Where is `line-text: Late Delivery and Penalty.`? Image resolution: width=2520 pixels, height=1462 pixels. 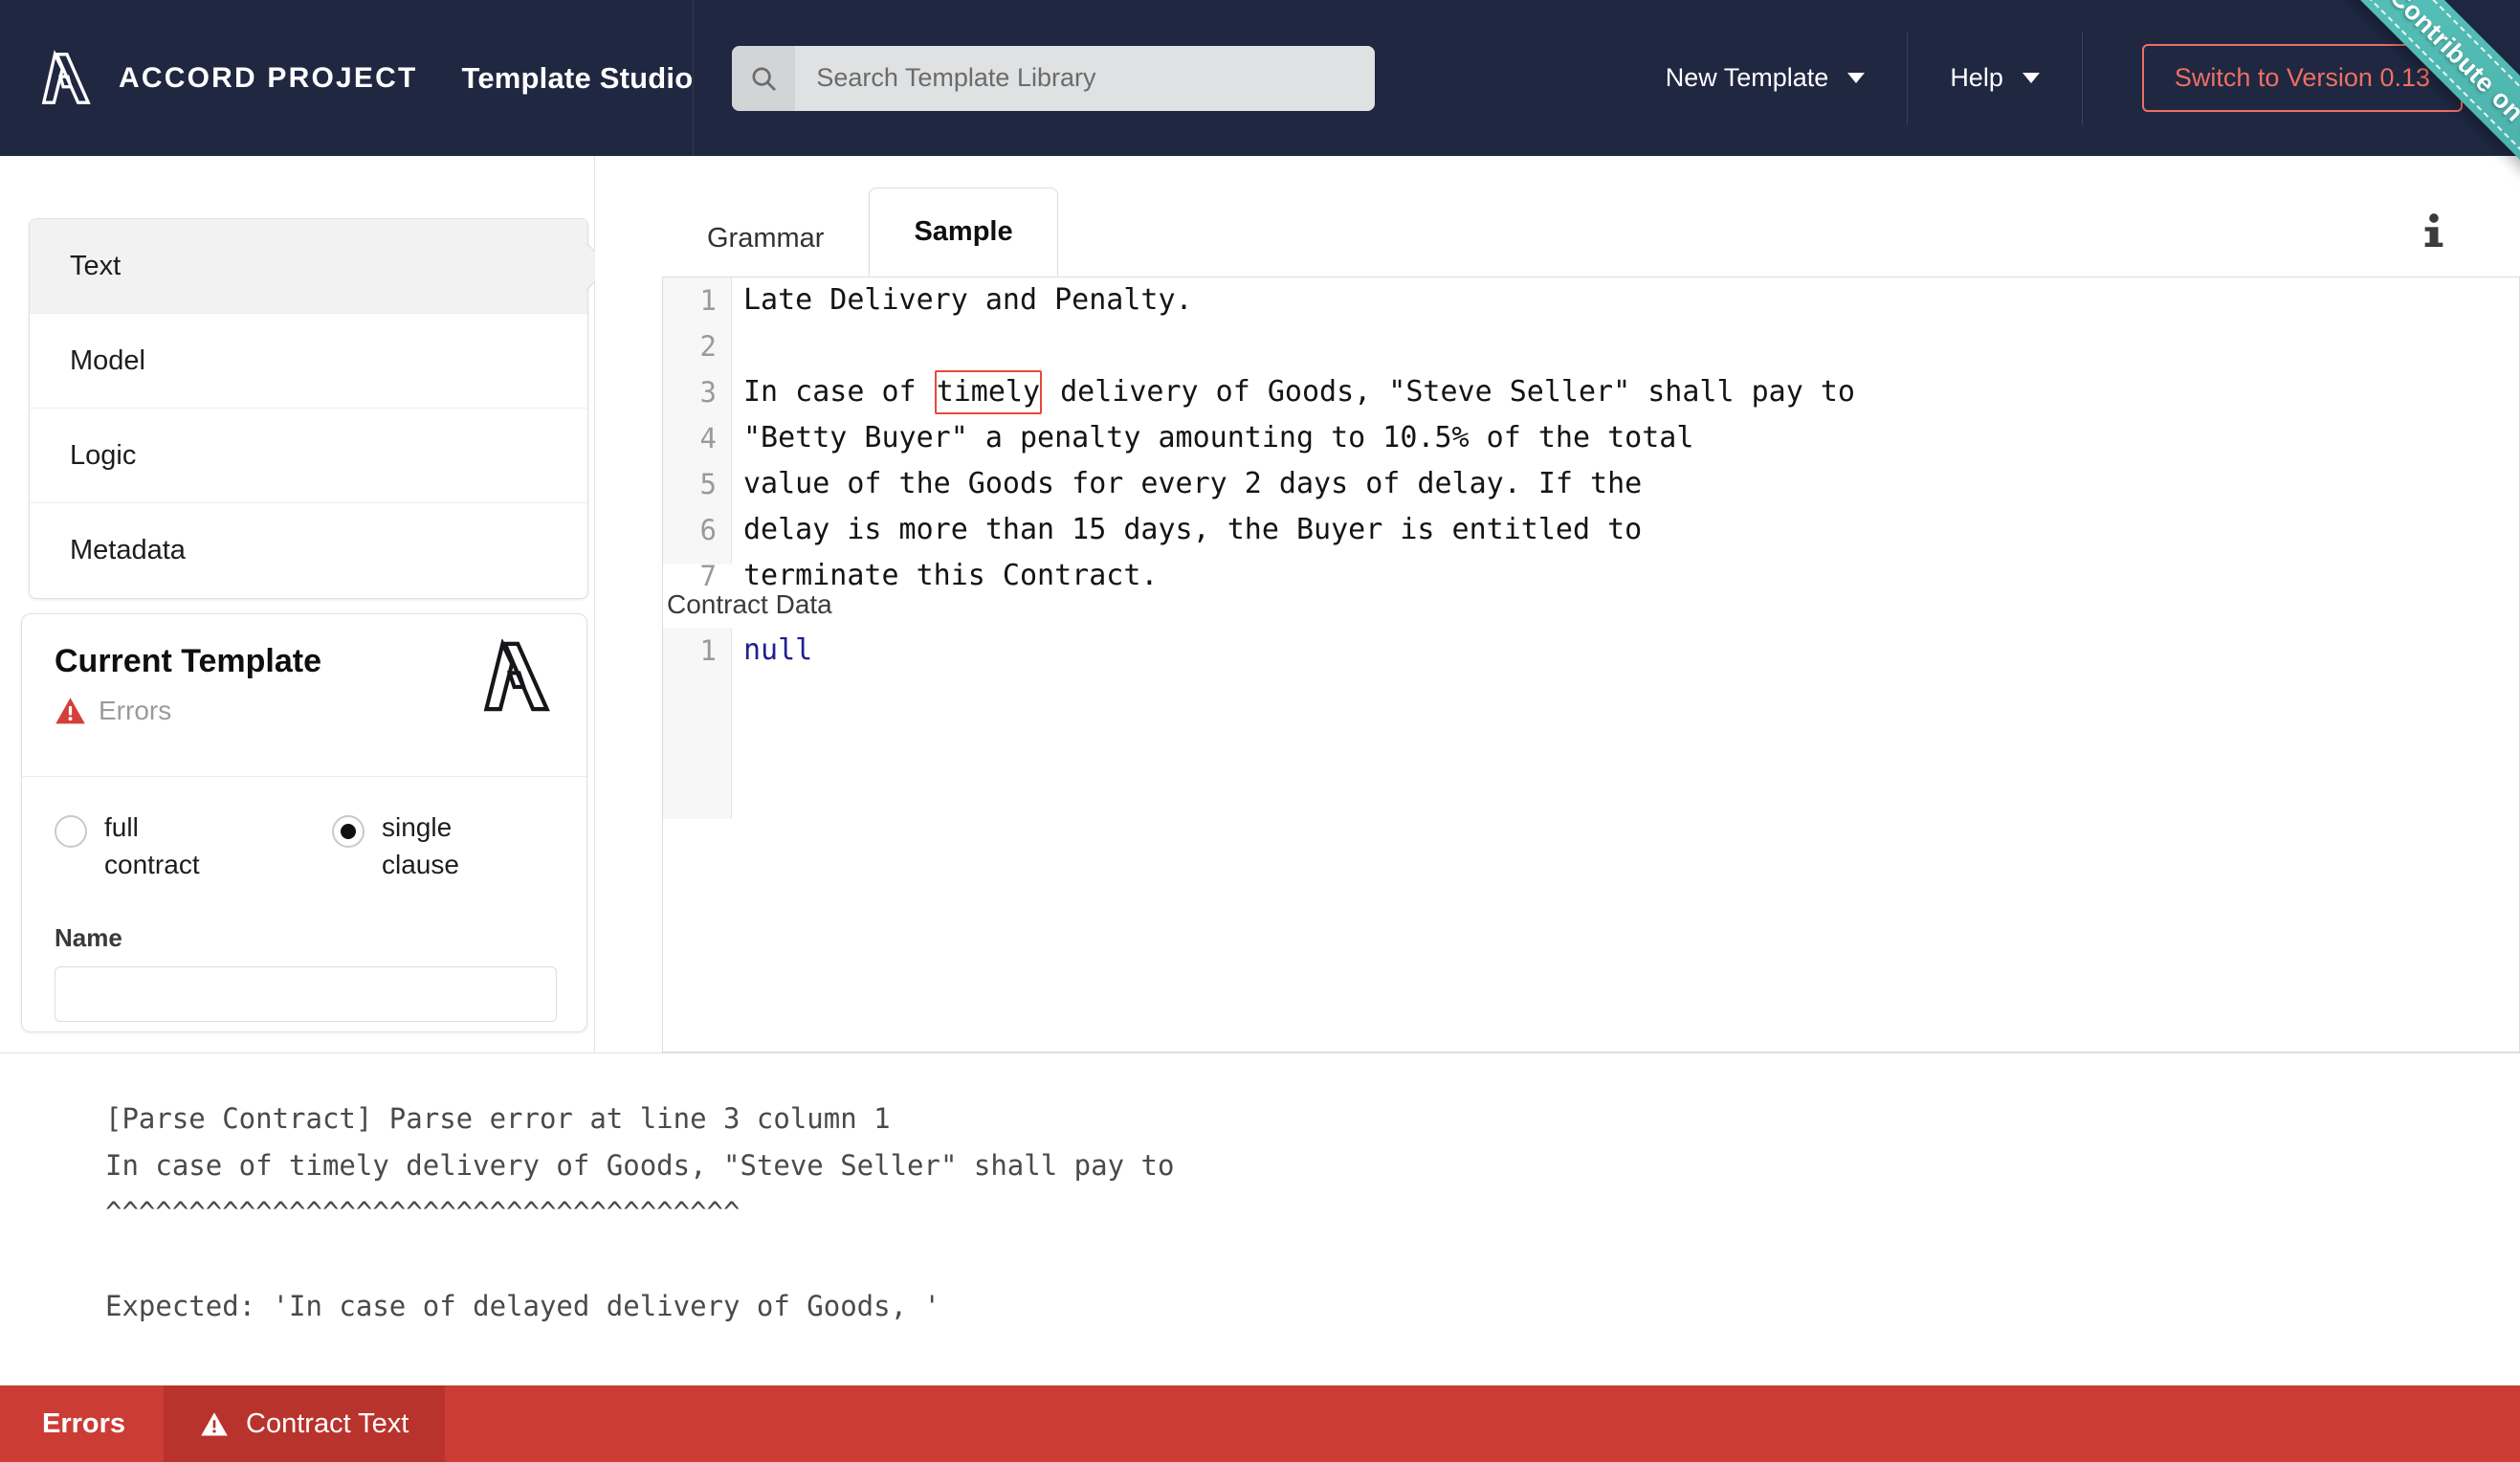 line-text: Late Delivery and Penalty. is located at coordinates (968, 300).